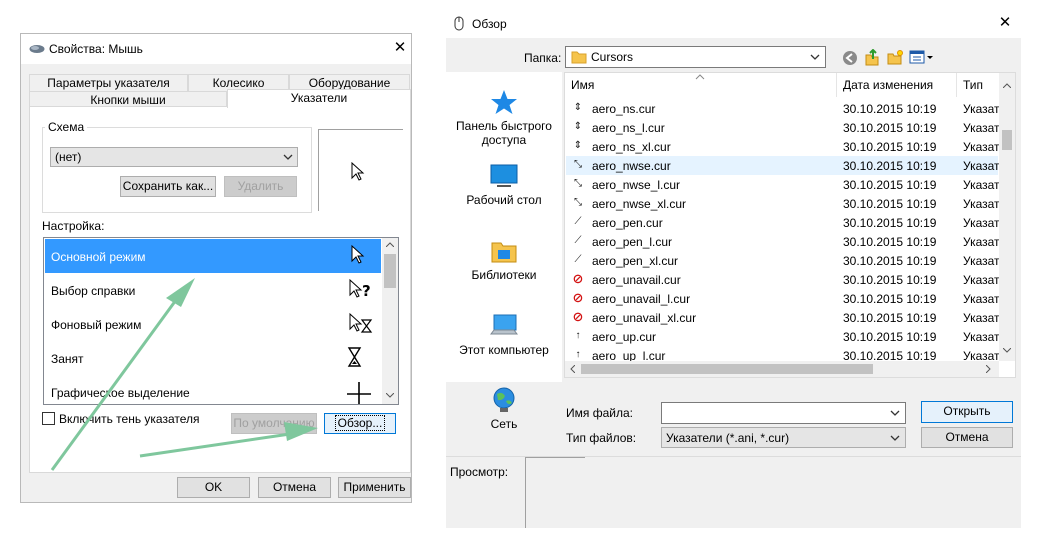  I want to click on apply-button: Применить, so click(374, 487).